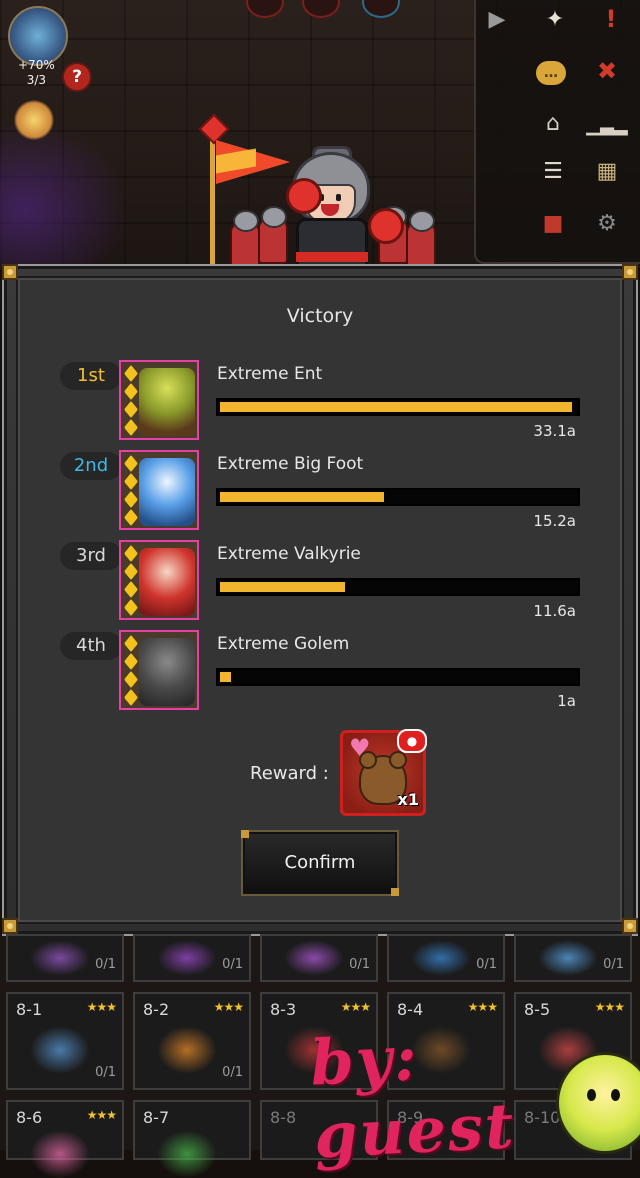 The width and height of the screenshot is (640, 1178). What do you see at coordinates (554, 431) in the screenshot?
I see `damage-value: 33.1a` at bounding box center [554, 431].